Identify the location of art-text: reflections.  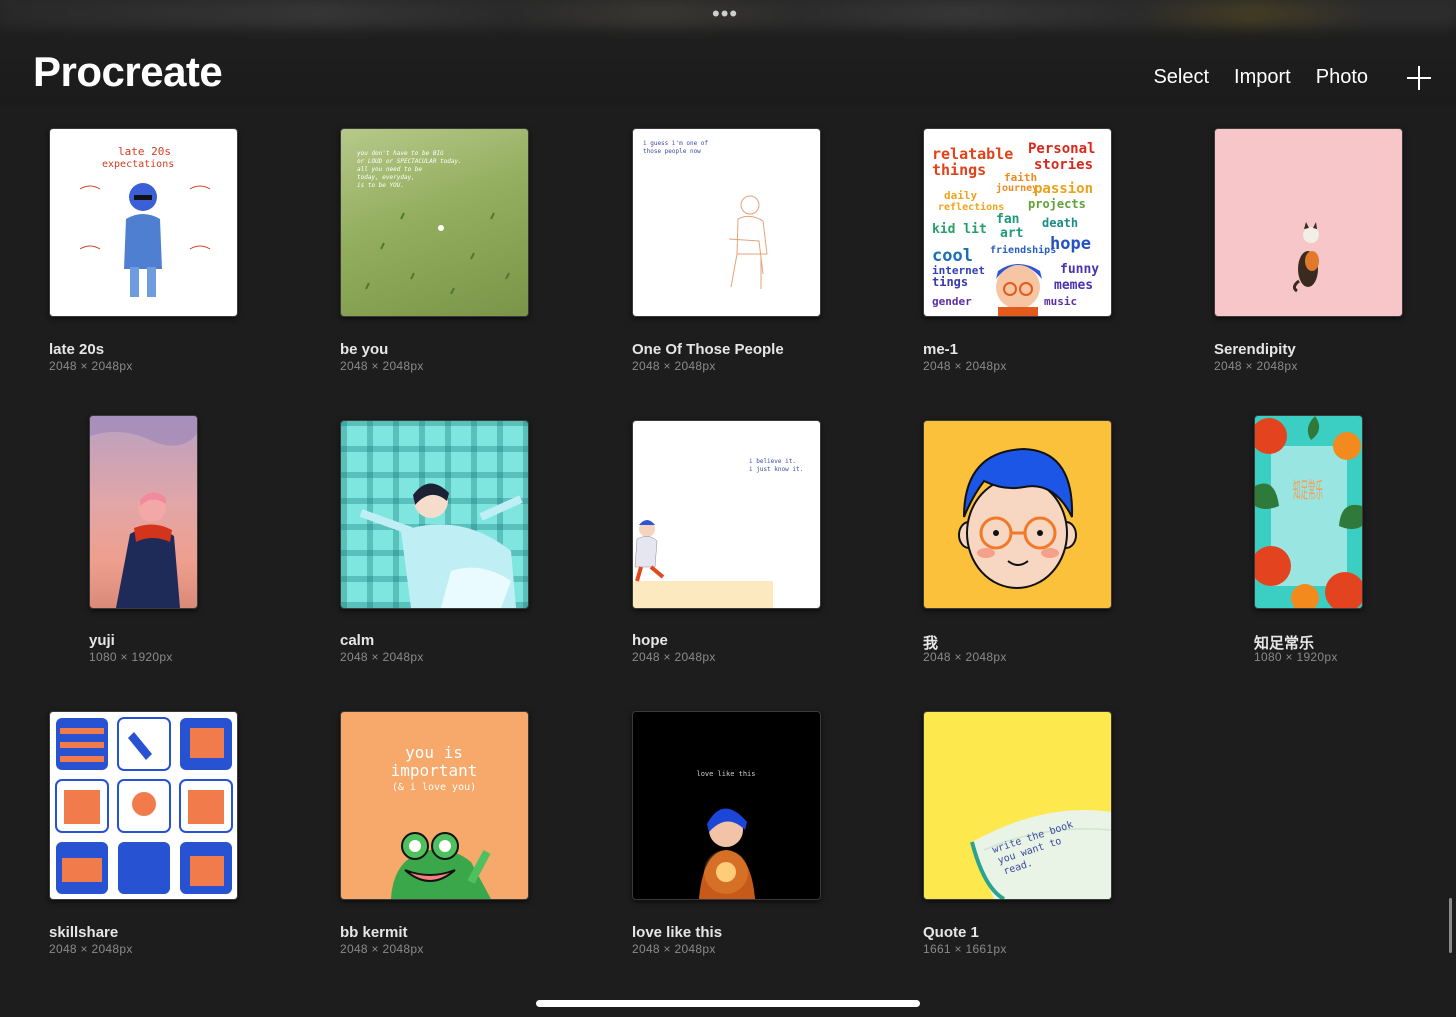
(971, 207).